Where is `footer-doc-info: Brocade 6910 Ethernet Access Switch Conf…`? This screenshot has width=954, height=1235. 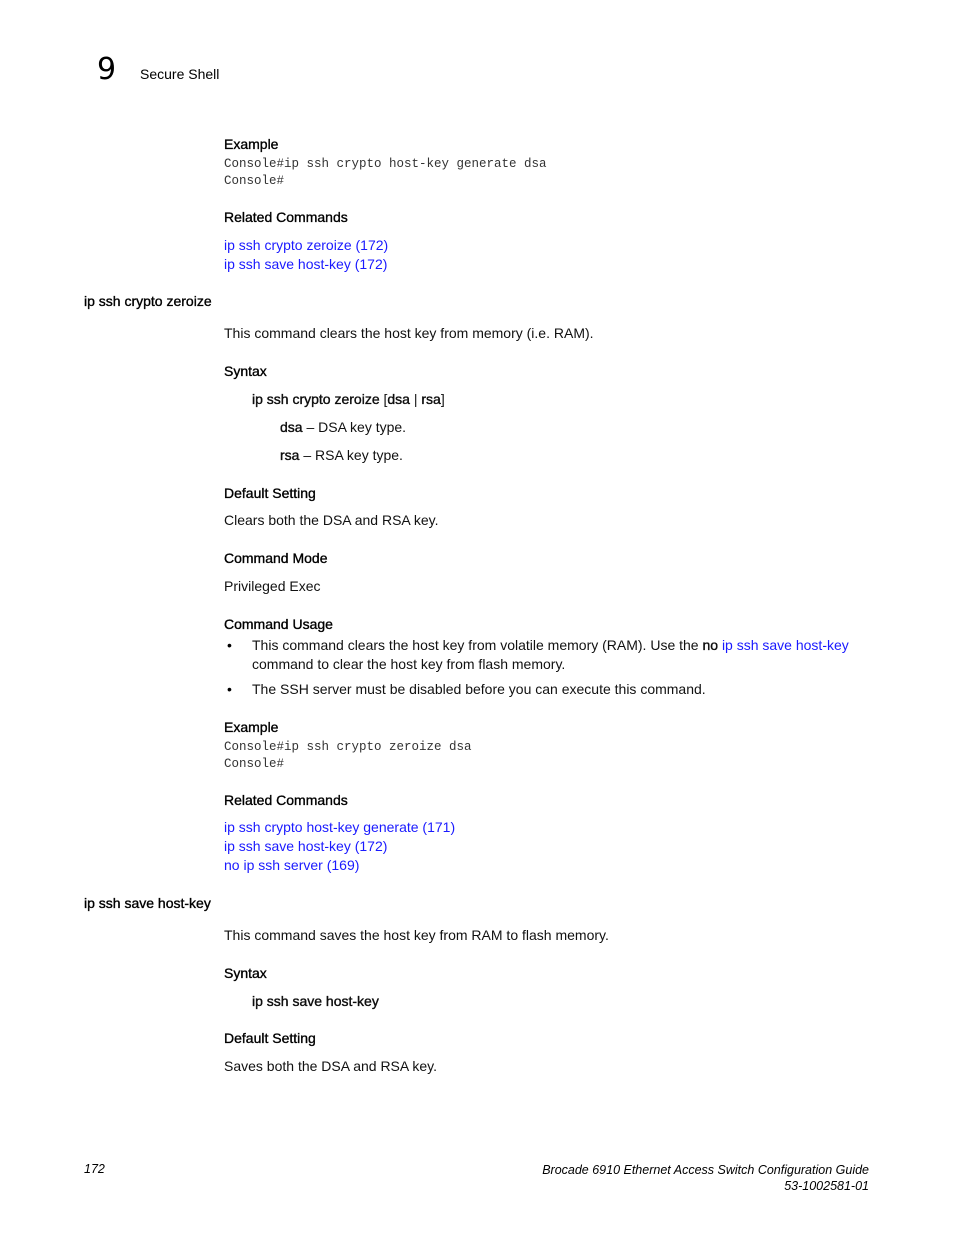
footer-doc-info: Brocade 6910 Ethernet Access Switch Conf… is located at coordinates (705, 1178).